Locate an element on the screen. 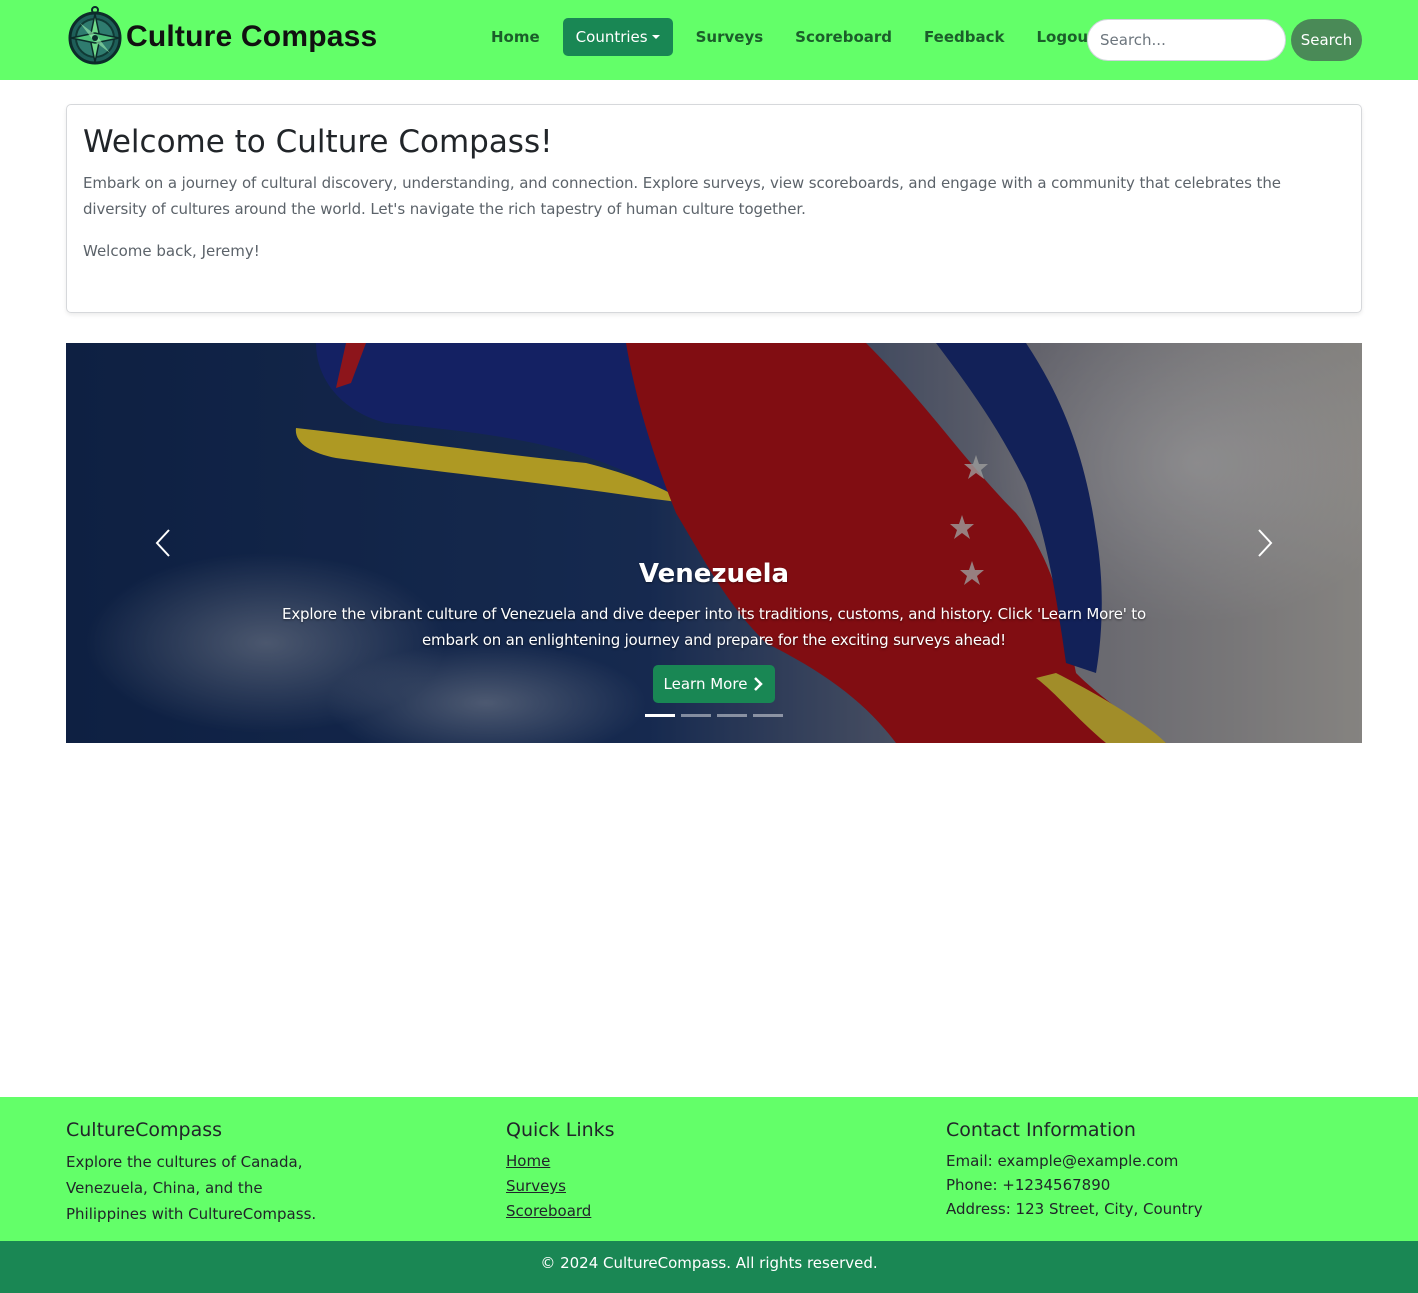 The height and width of the screenshot is (1293, 1418). footer-quick-links-title: Quick Links is located at coordinates (560, 1130).